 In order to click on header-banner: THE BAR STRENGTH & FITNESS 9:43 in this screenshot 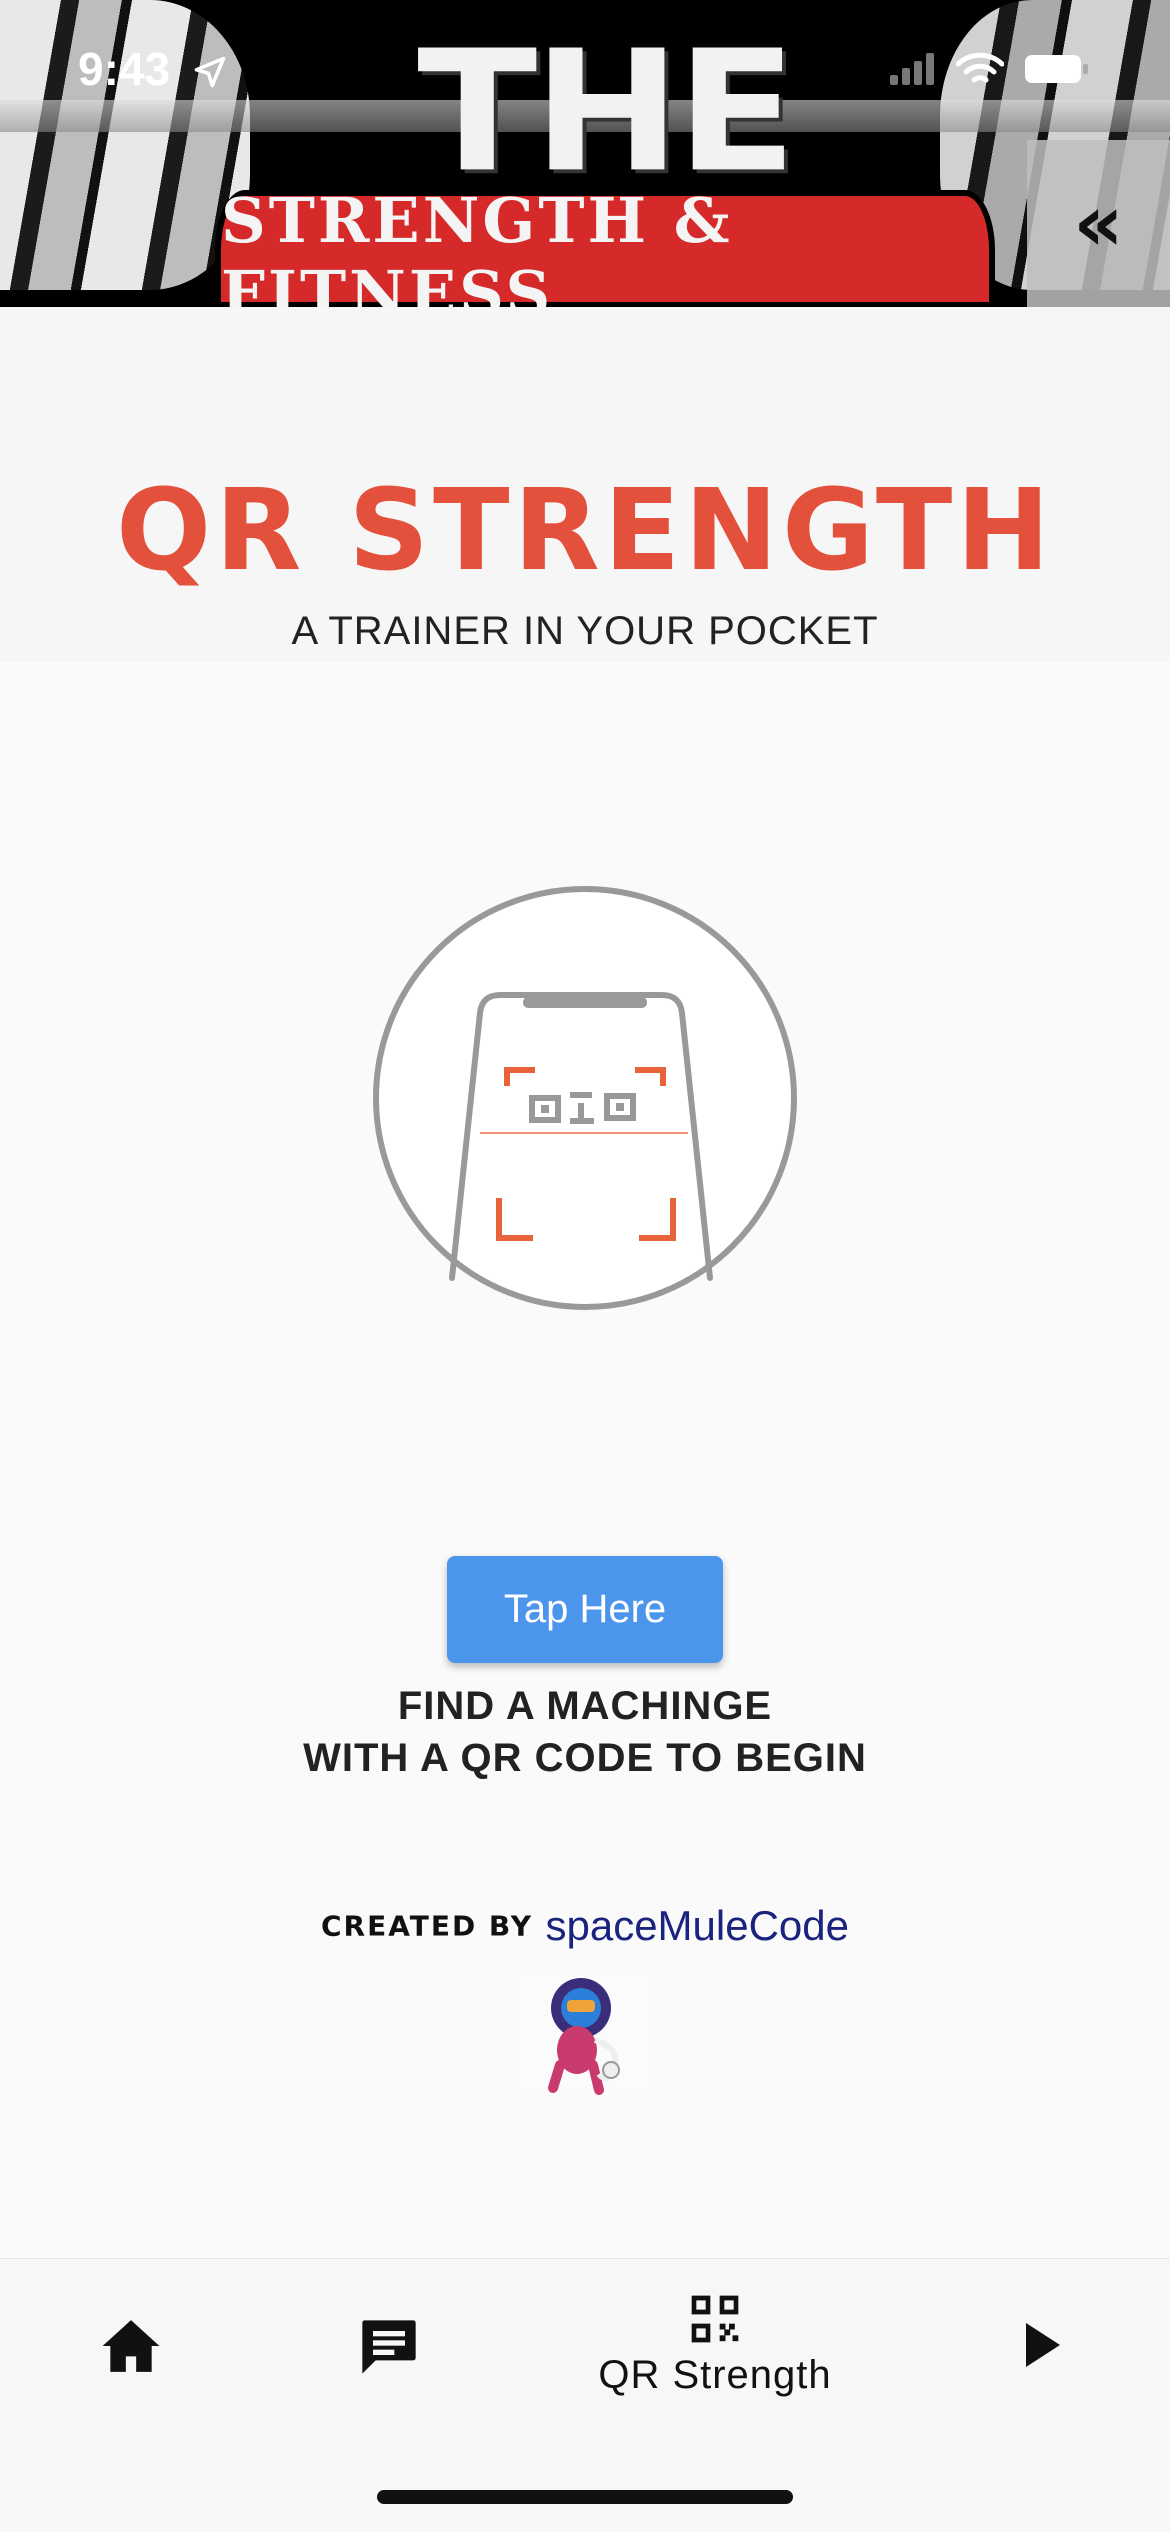, I will do `click(585, 153)`.